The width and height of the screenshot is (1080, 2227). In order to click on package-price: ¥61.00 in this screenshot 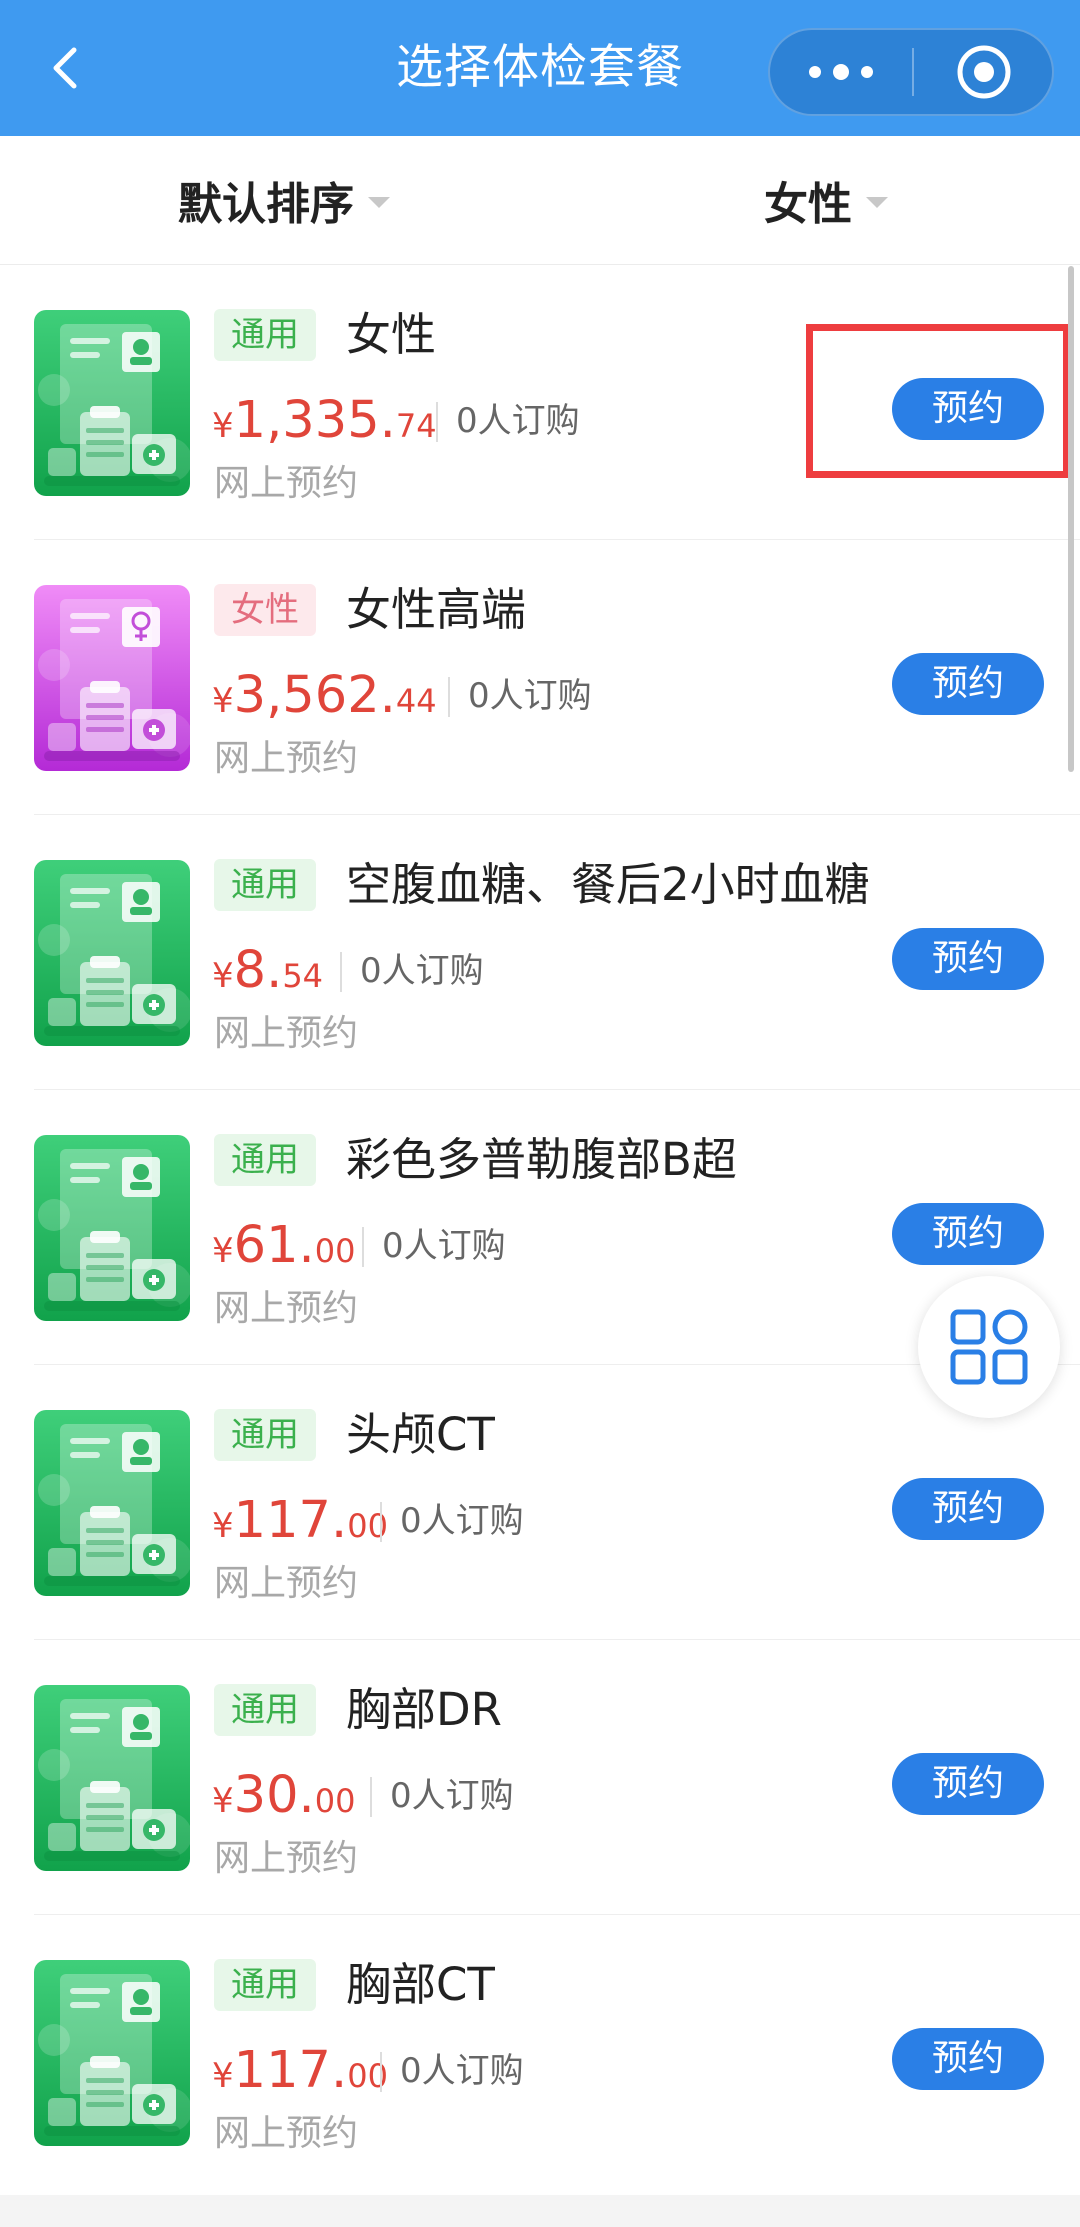, I will do `click(283, 1251)`.